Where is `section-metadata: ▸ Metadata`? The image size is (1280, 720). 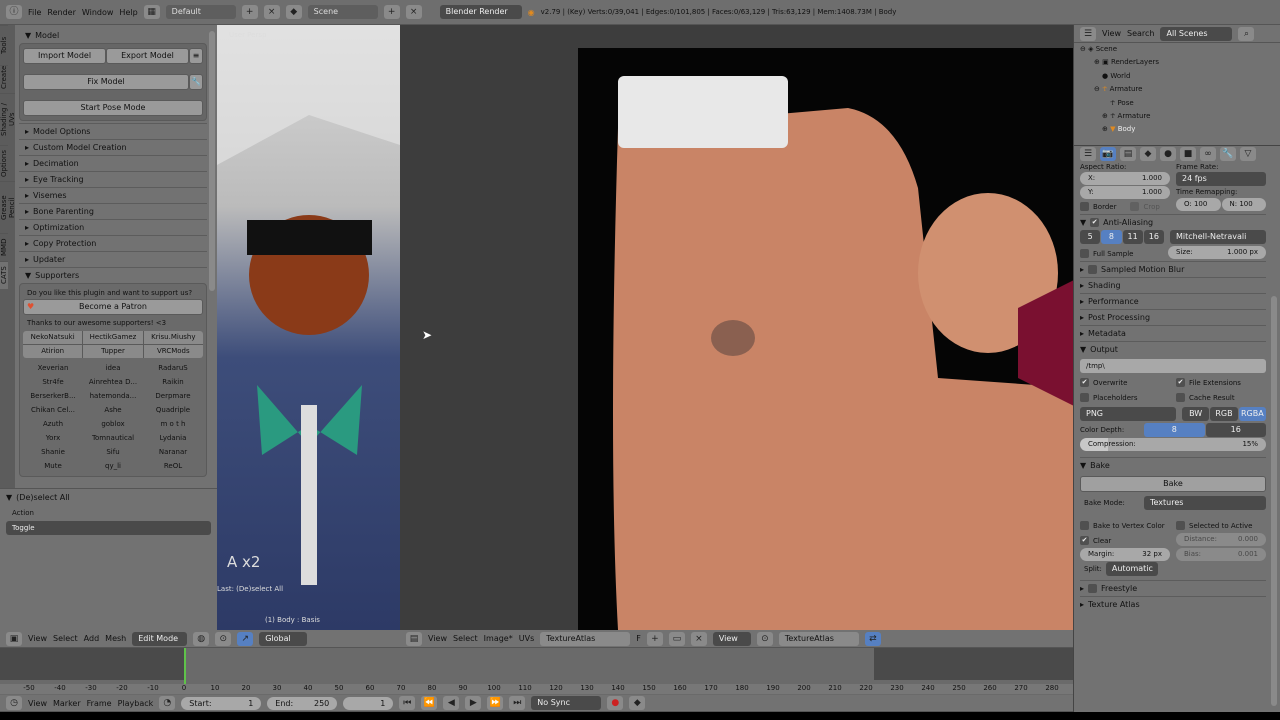 section-metadata: ▸ Metadata is located at coordinates (1173, 333).